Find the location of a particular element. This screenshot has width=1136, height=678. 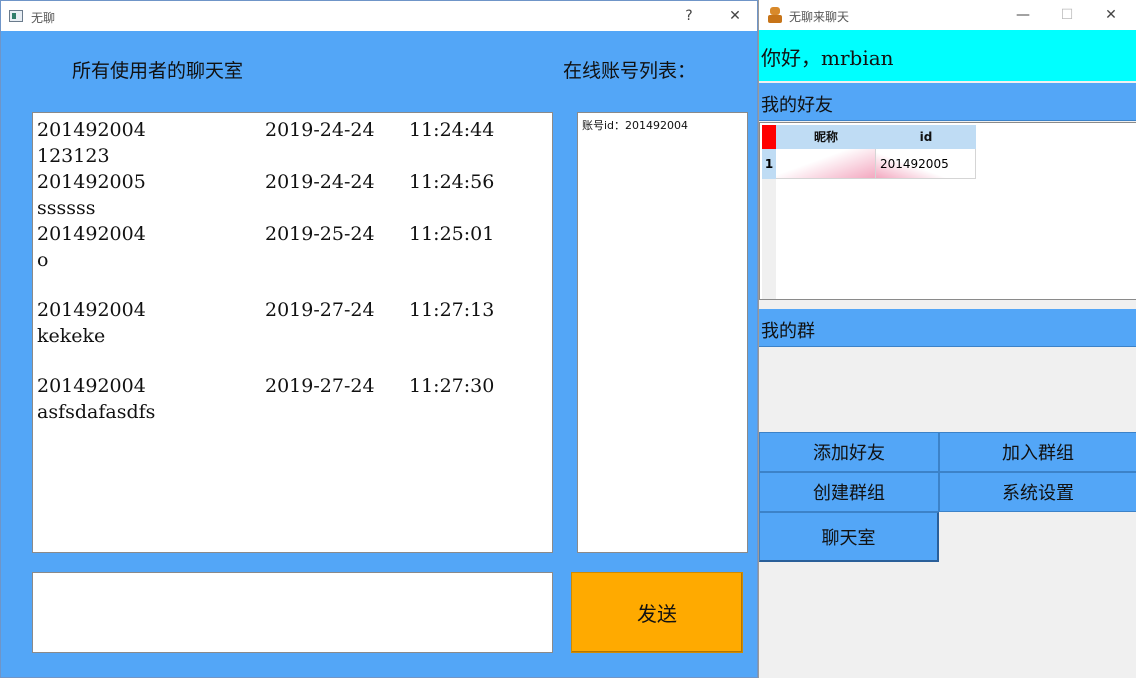

chat-message: 201492004 2019-24-24 11:24:44 123123 is located at coordinates (294, 143).